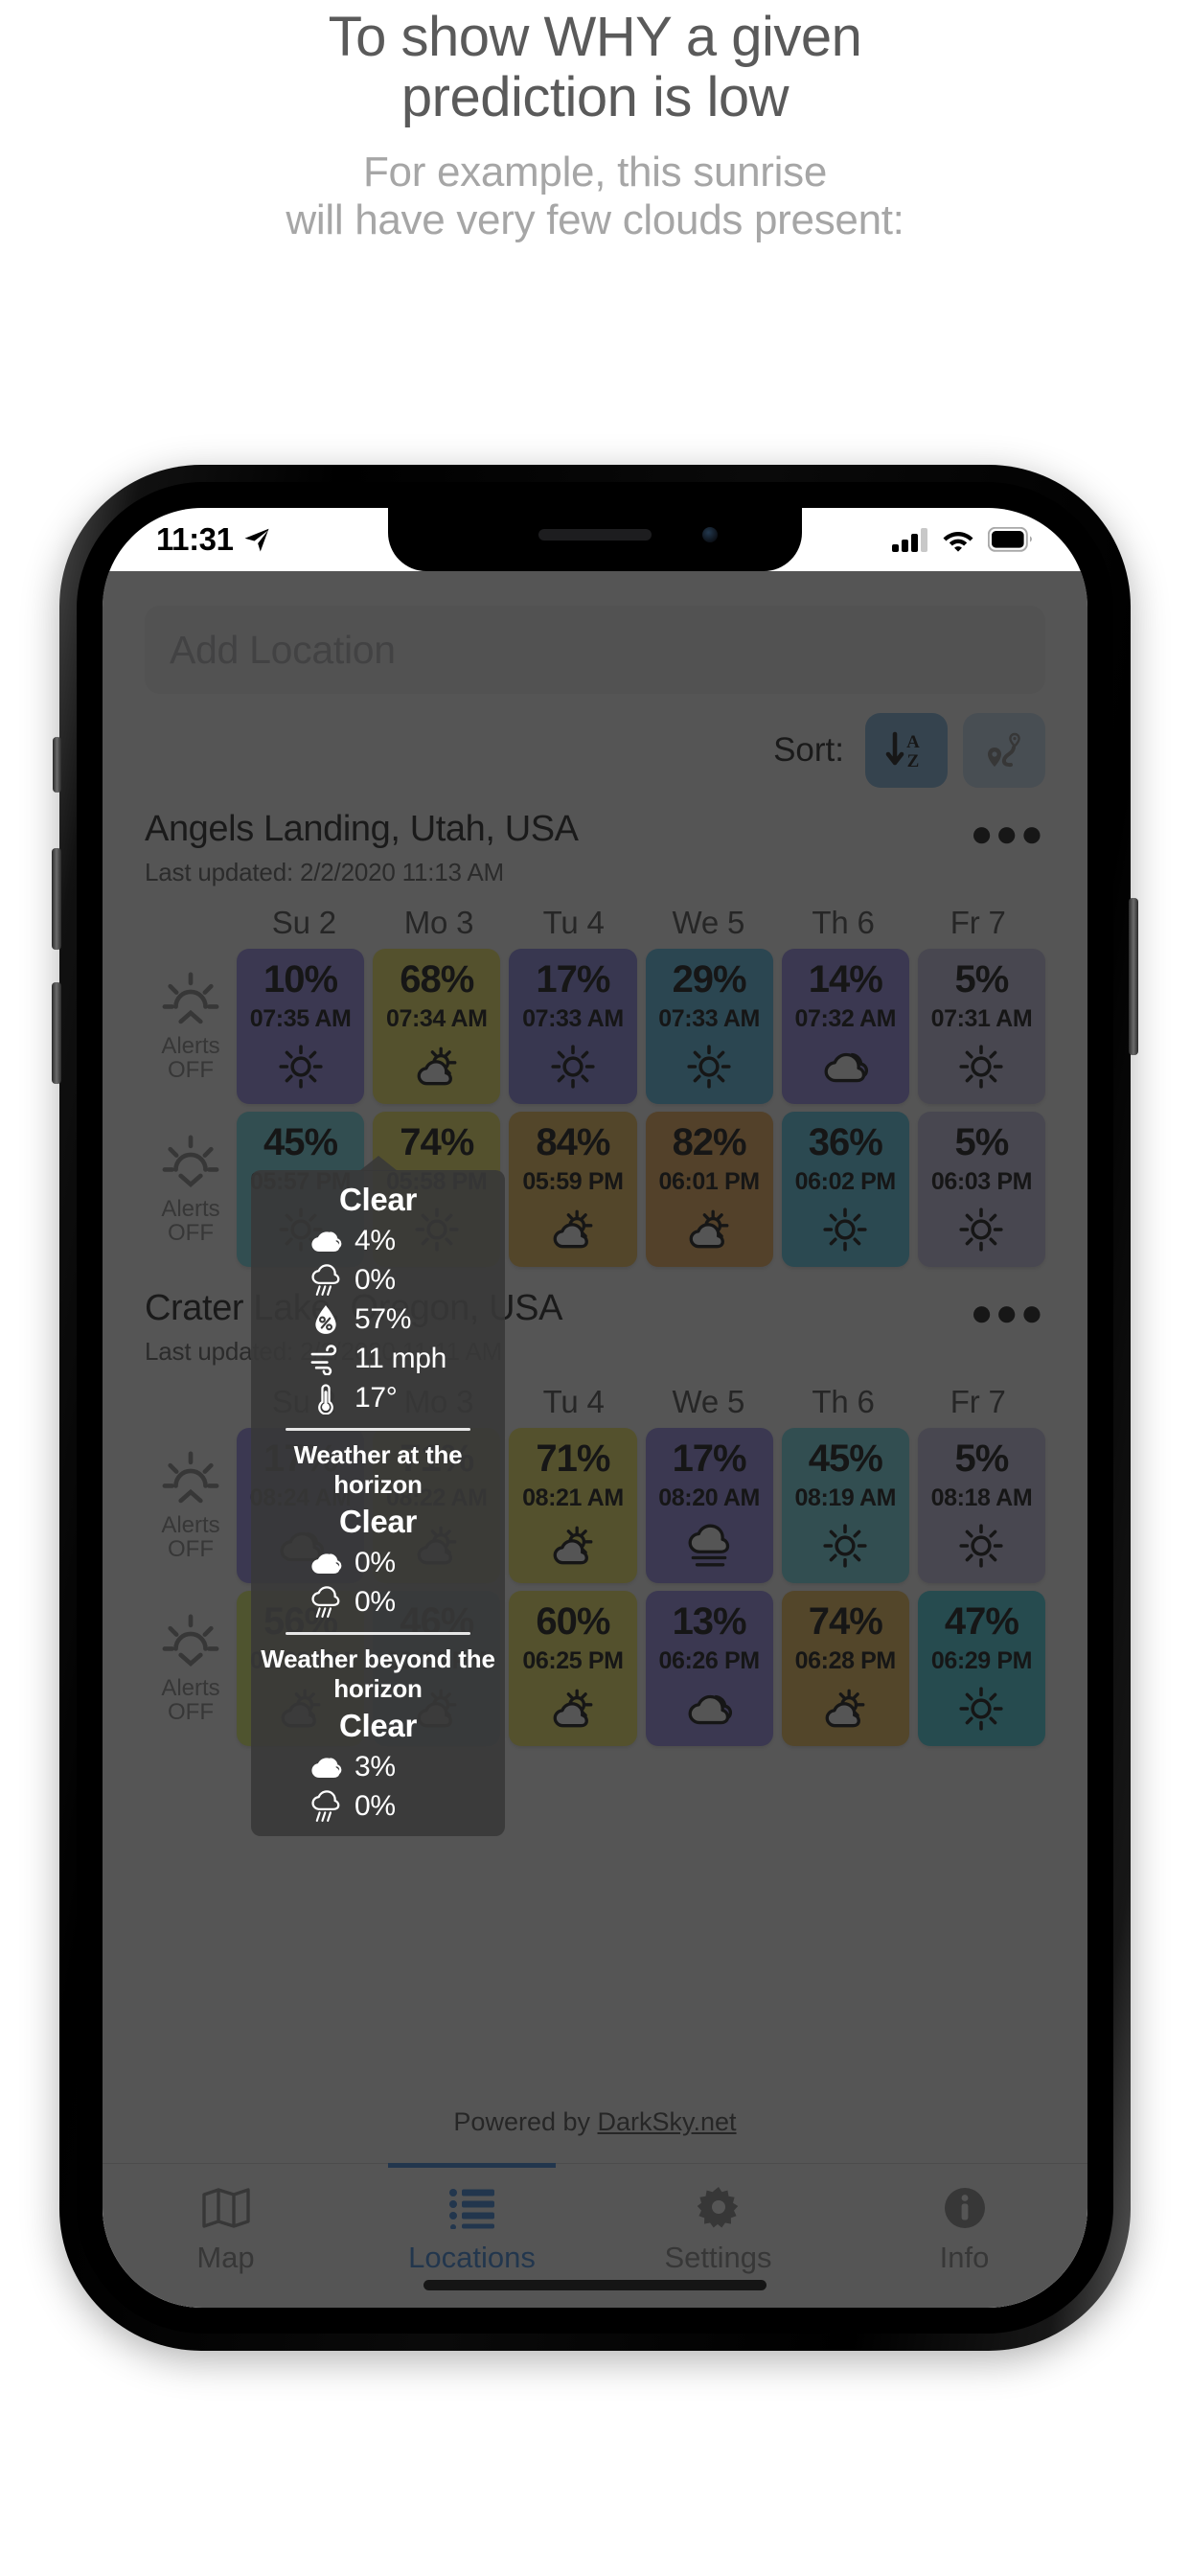 The width and height of the screenshot is (1190, 2576). What do you see at coordinates (322, 1359) in the screenshot?
I see `wind-icon` at bounding box center [322, 1359].